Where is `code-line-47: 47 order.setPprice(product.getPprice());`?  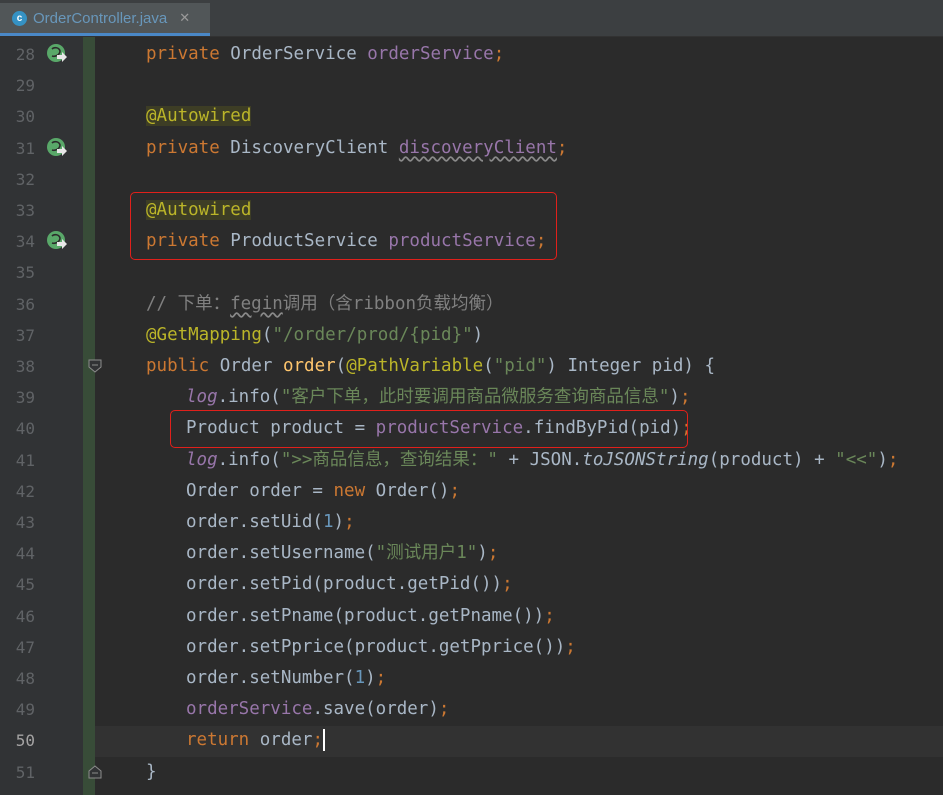 code-line-47: 47 order.setPprice(product.getPprice()); is located at coordinates (471, 647).